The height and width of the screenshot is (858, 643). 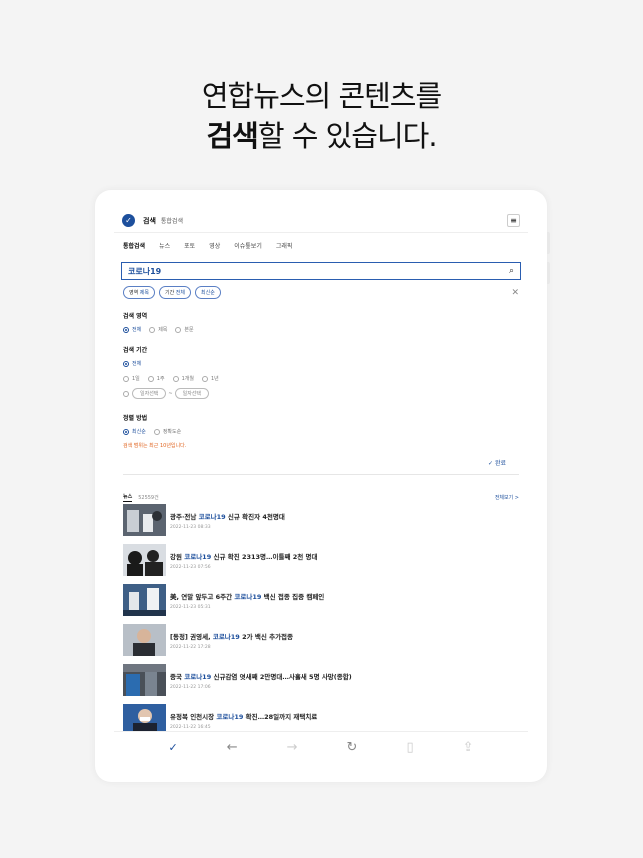 I want to click on home-logo-icon: ✓, so click(x=173, y=747).